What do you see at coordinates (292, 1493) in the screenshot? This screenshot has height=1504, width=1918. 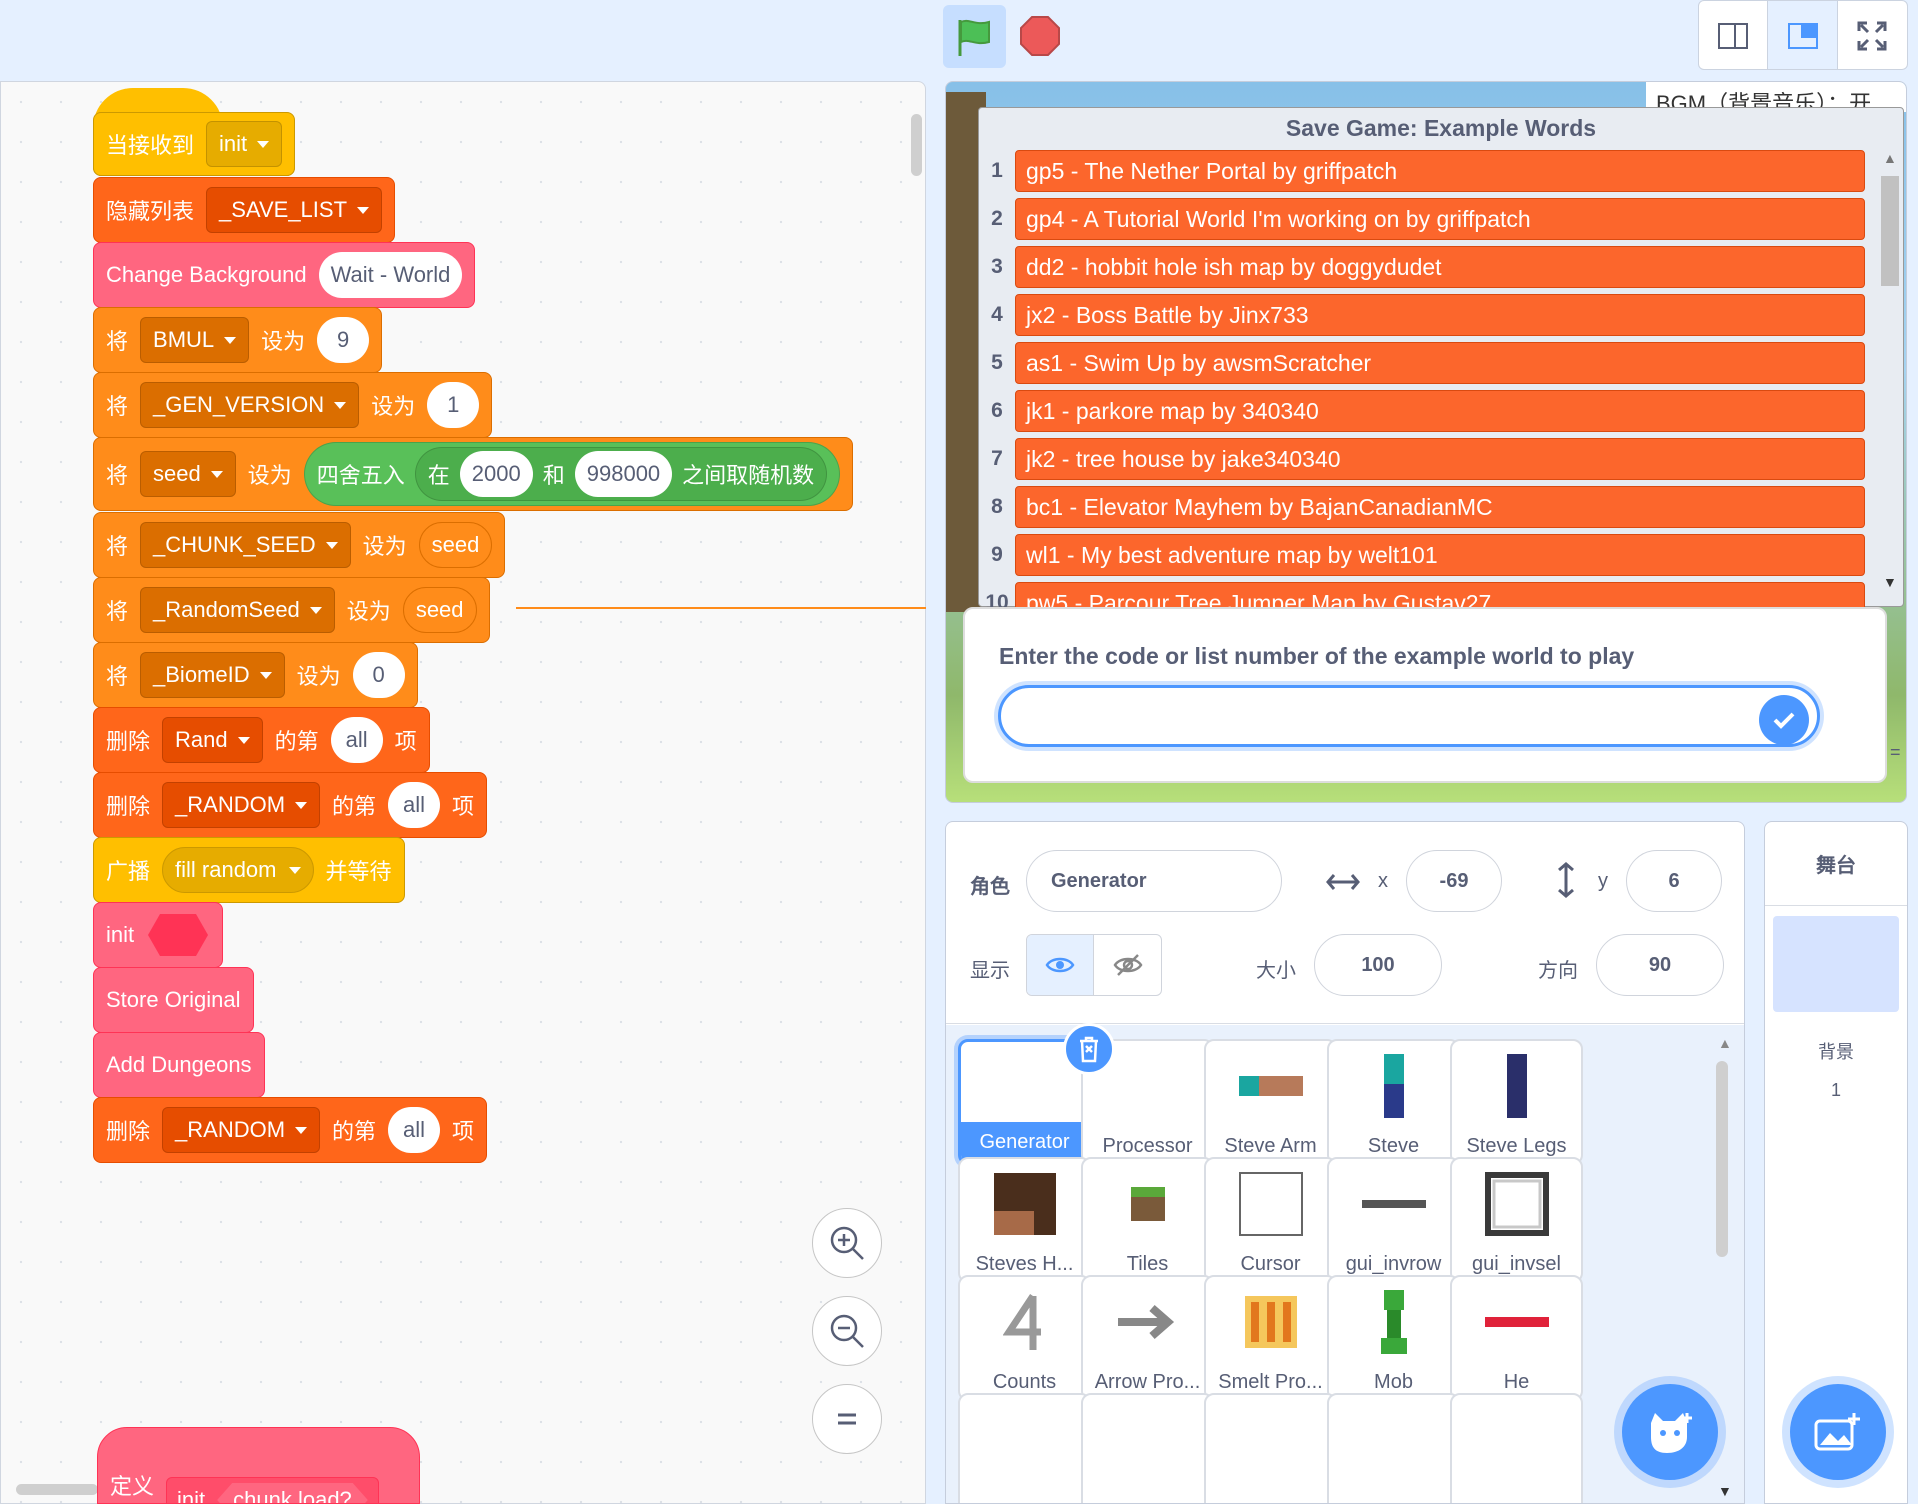 I see `boolean-argument: chunk load?` at bounding box center [292, 1493].